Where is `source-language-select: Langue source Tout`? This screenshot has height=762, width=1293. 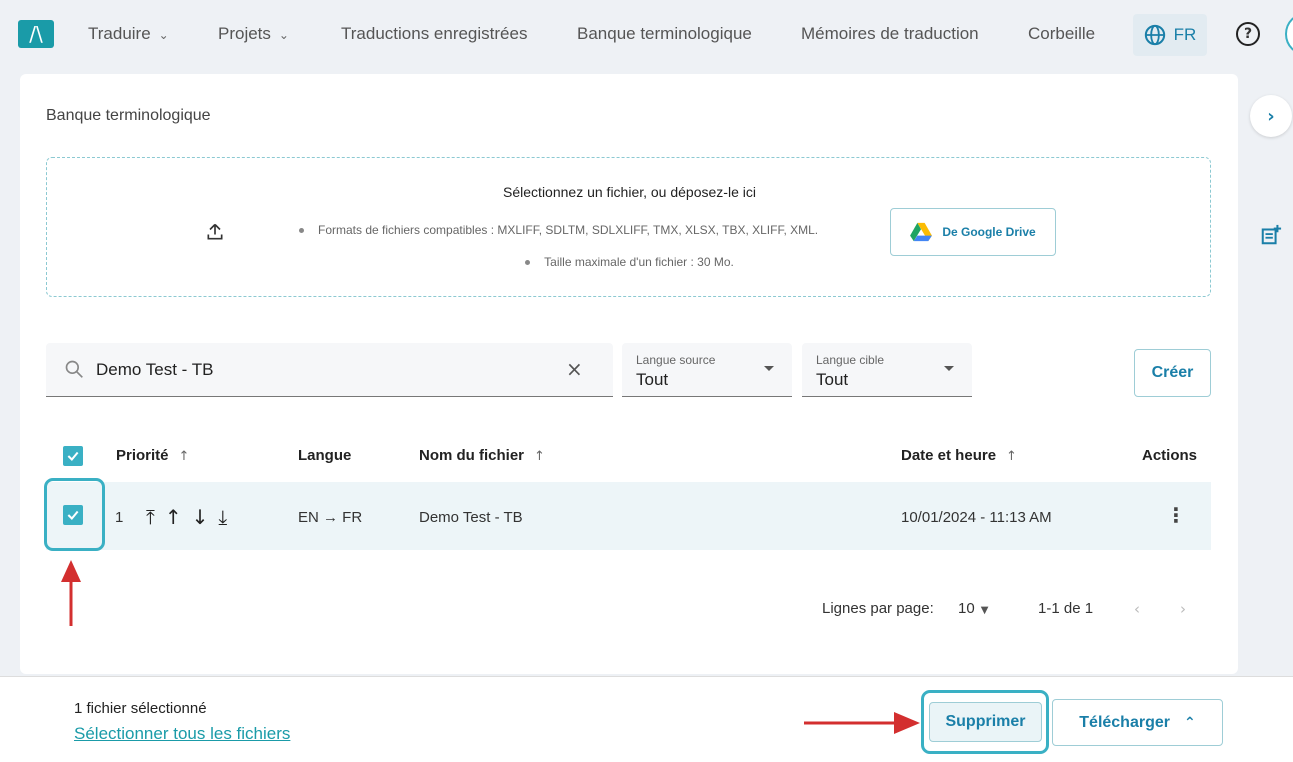 source-language-select: Langue source Tout is located at coordinates (707, 370).